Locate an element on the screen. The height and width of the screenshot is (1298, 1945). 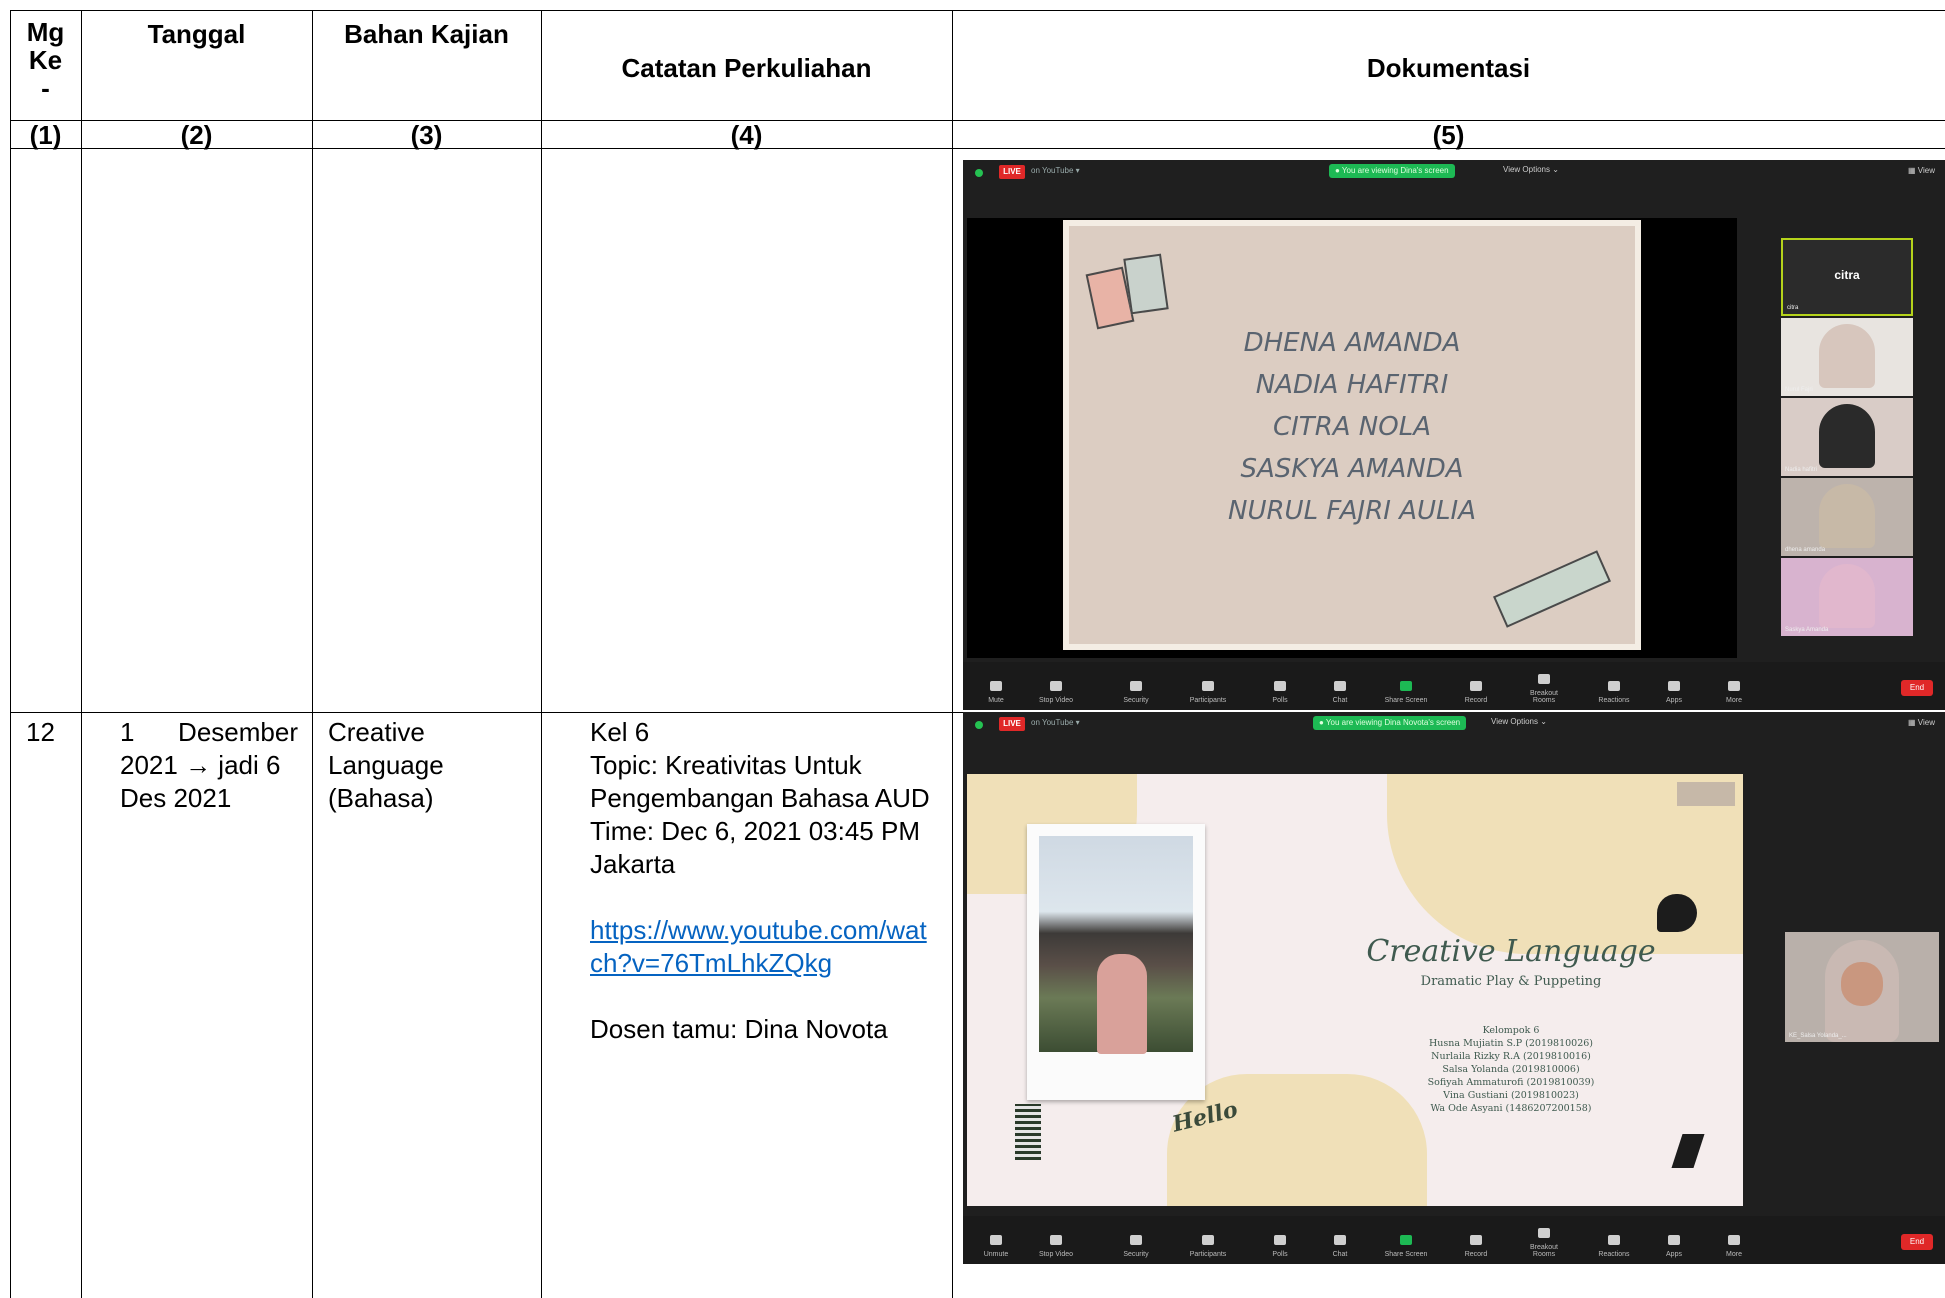
live-badge: LIVE is located at coordinates (1012, 172).